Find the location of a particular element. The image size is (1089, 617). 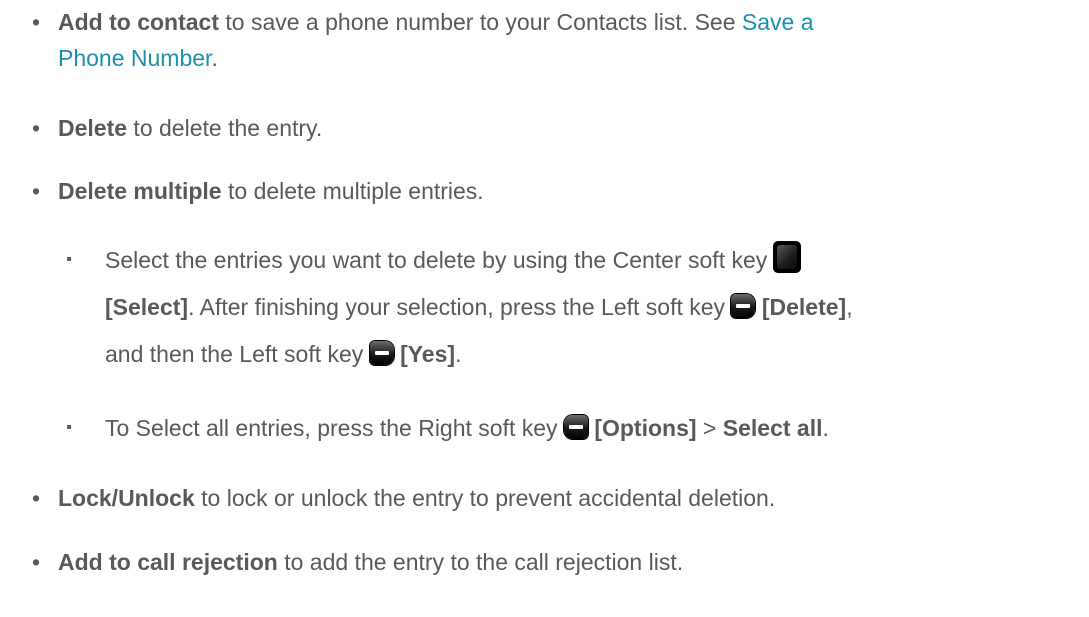

key-label-options: [Options] is located at coordinates (645, 428).